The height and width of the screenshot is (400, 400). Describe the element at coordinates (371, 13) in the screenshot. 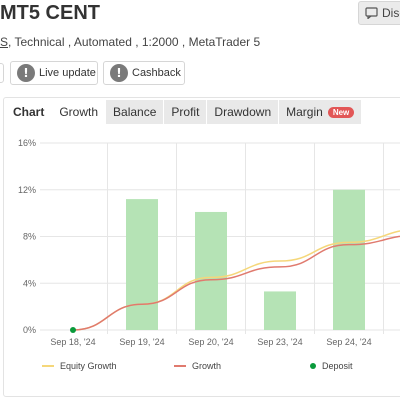

I see `comment-icon` at that location.